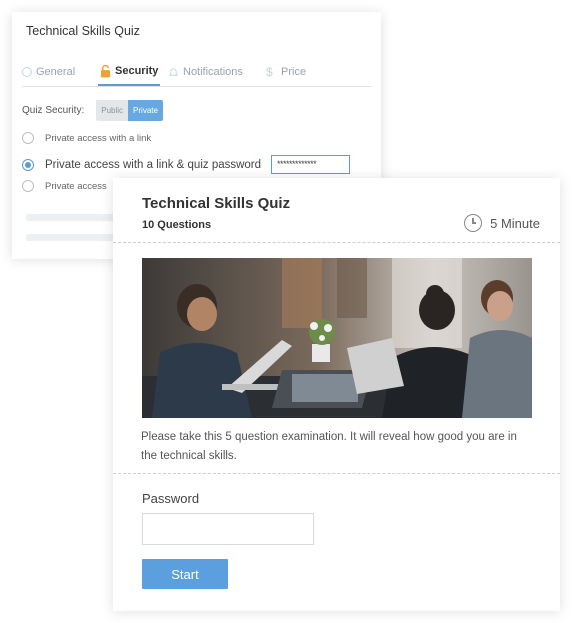  What do you see at coordinates (112, 110) in the screenshot?
I see `toggle-public: Public` at bounding box center [112, 110].